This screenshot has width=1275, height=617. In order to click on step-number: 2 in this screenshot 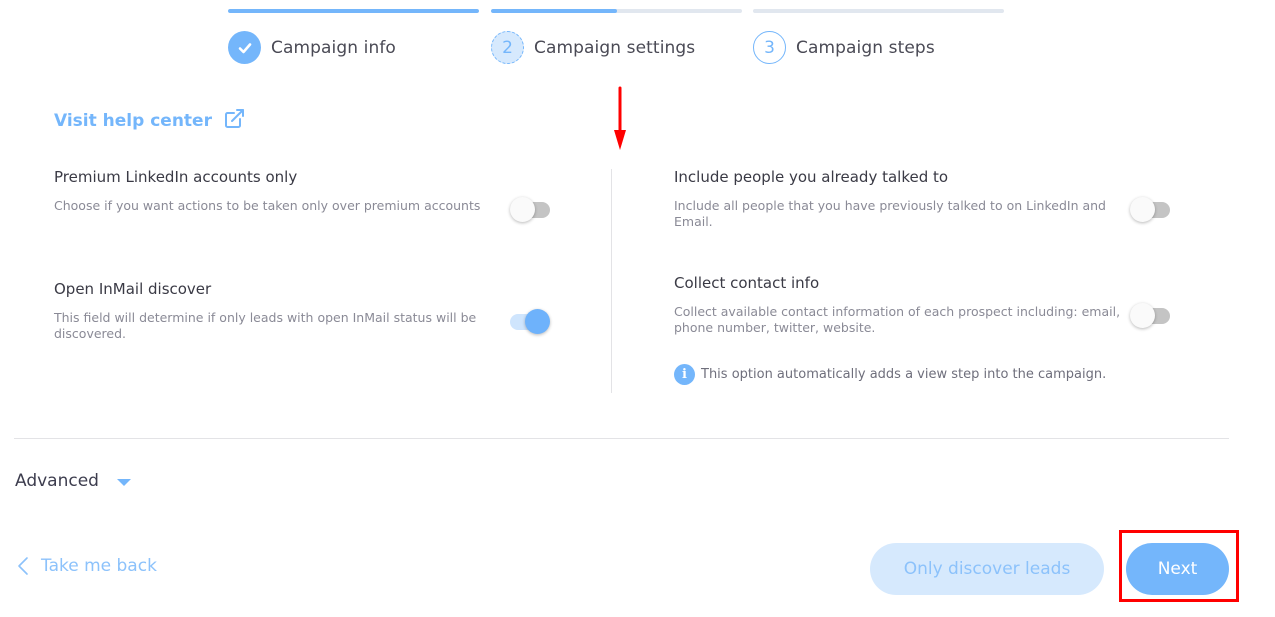, I will do `click(507, 47)`.